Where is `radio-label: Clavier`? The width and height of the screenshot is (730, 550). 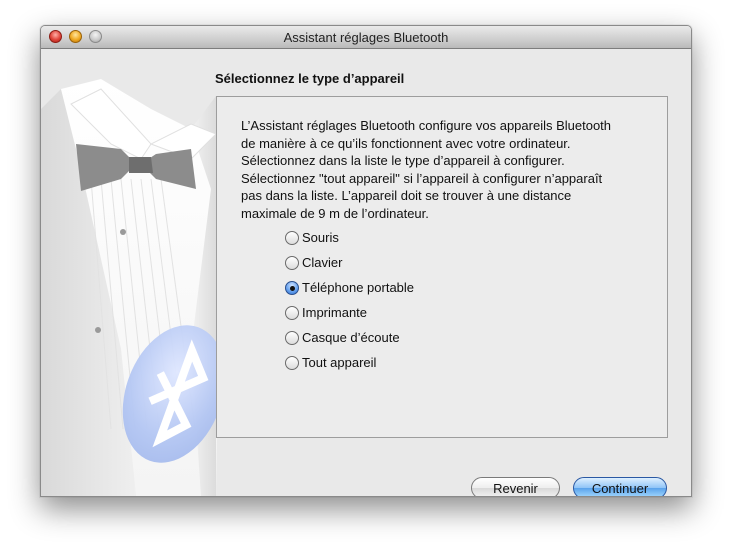 radio-label: Clavier is located at coordinates (322, 262).